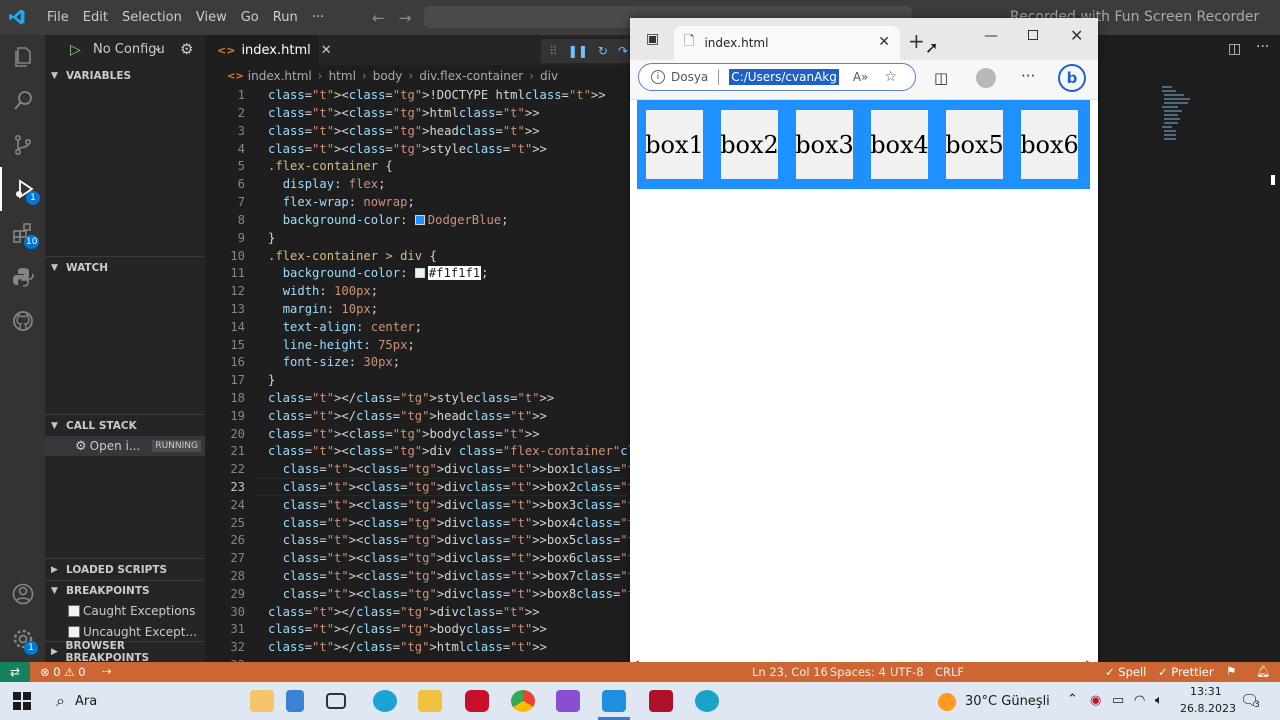 This screenshot has width=1280, height=720. Describe the element at coordinates (74, 611) in the screenshot. I see `caught-exceptions-checkbox` at that location.